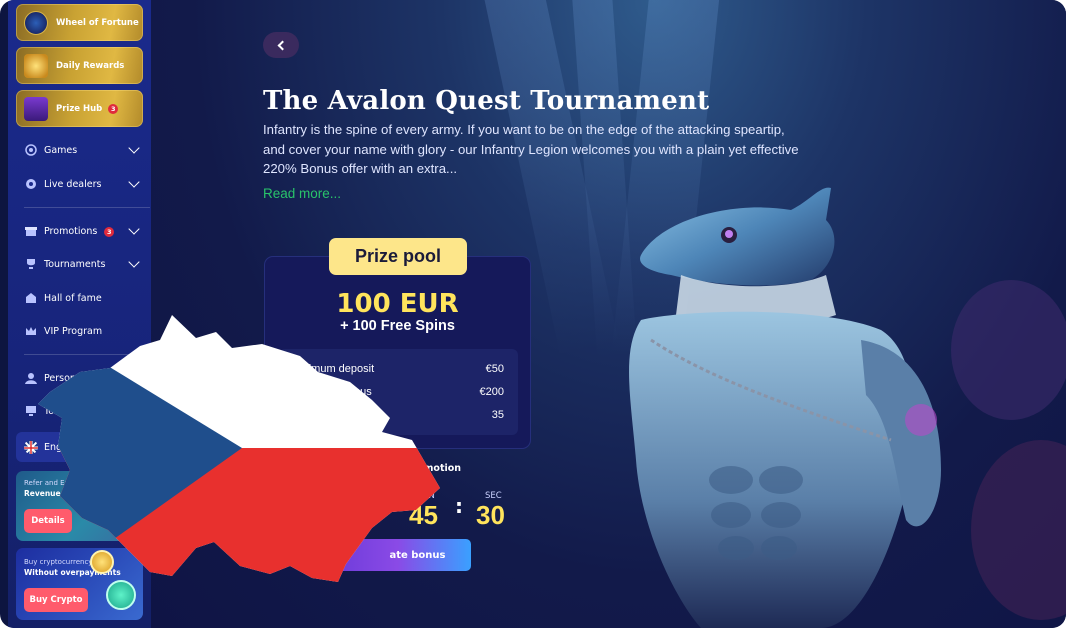  I want to click on prize-amount: 100 EUR, so click(397, 304).